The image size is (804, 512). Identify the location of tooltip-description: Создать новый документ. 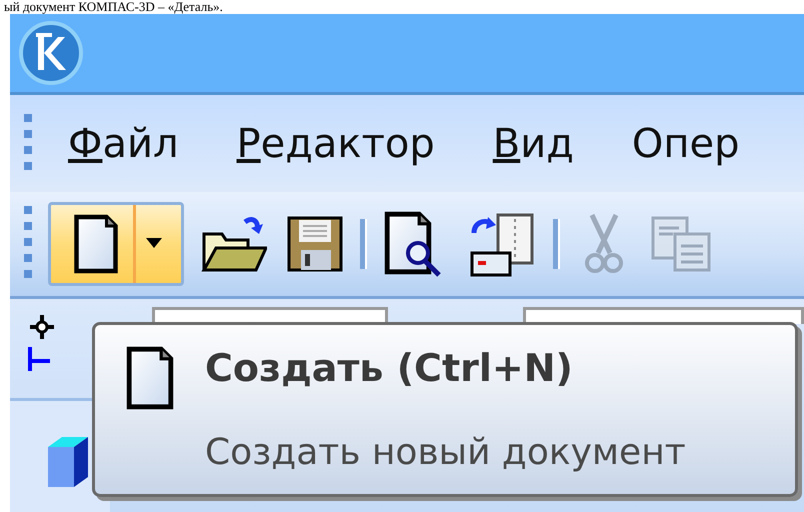
(446, 452).